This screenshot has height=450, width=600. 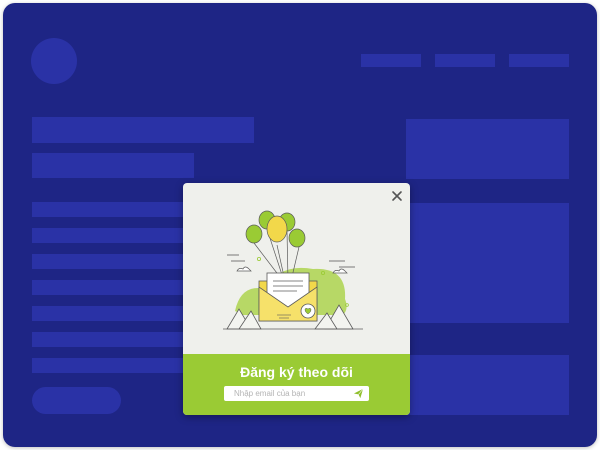 What do you see at coordinates (54, 61) in the screenshot?
I see `logo-placeholder` at bounding box center [54, 61].